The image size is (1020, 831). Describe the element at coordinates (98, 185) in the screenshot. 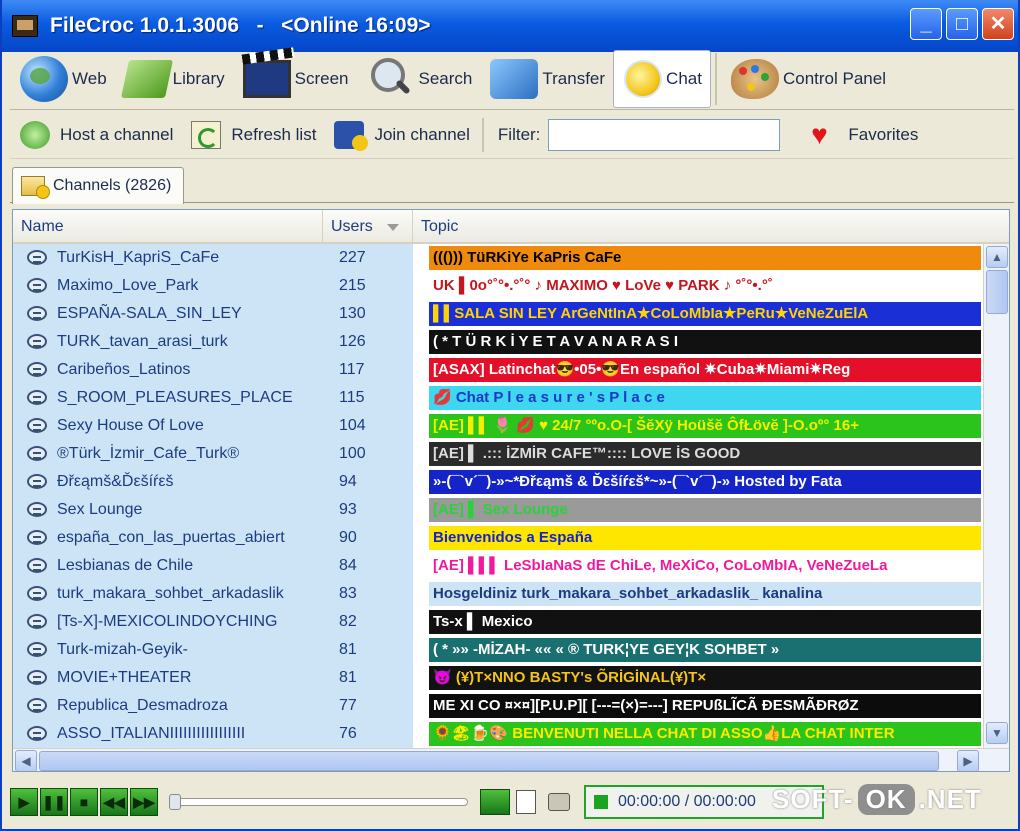

I see `tab-channels: Channels (2826)` at that location.